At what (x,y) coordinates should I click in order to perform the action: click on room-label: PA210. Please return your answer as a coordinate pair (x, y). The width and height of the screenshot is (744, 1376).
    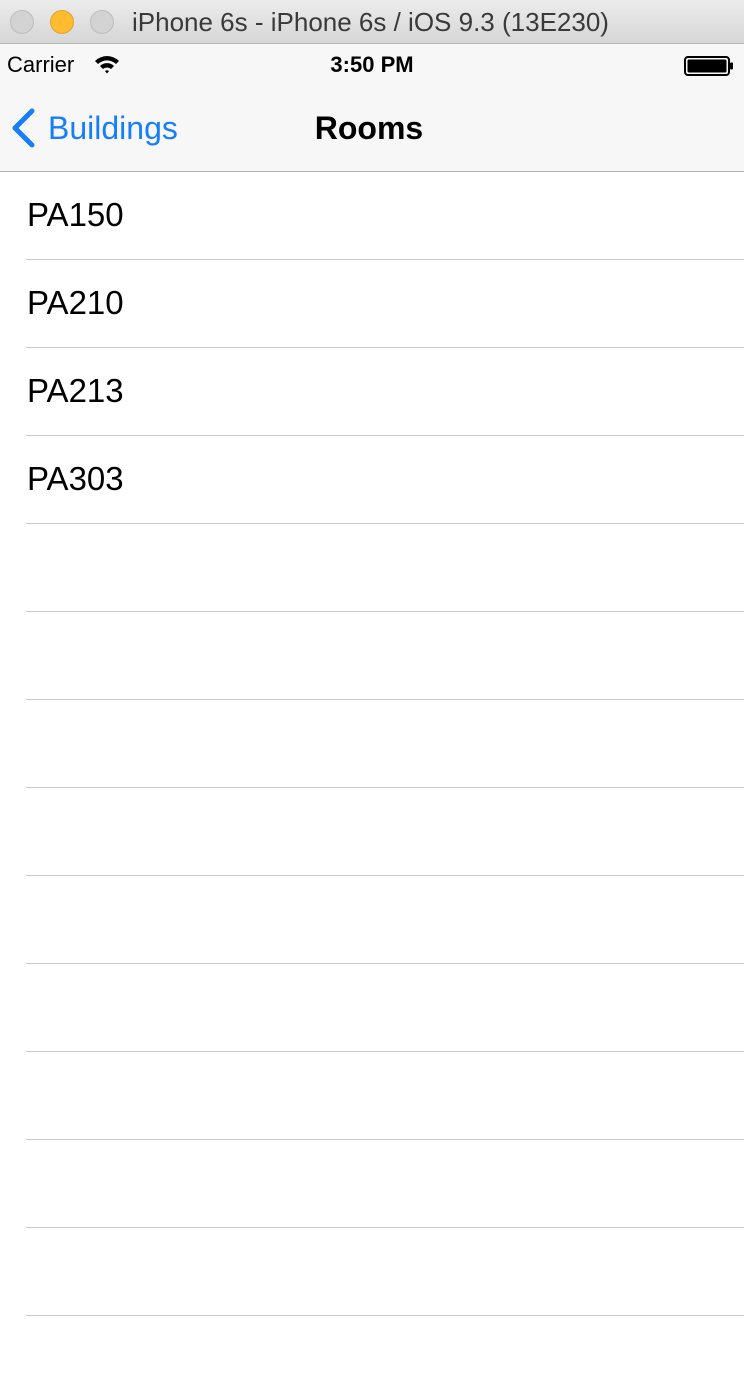
    Looking at the image, I should click on (75, 302).